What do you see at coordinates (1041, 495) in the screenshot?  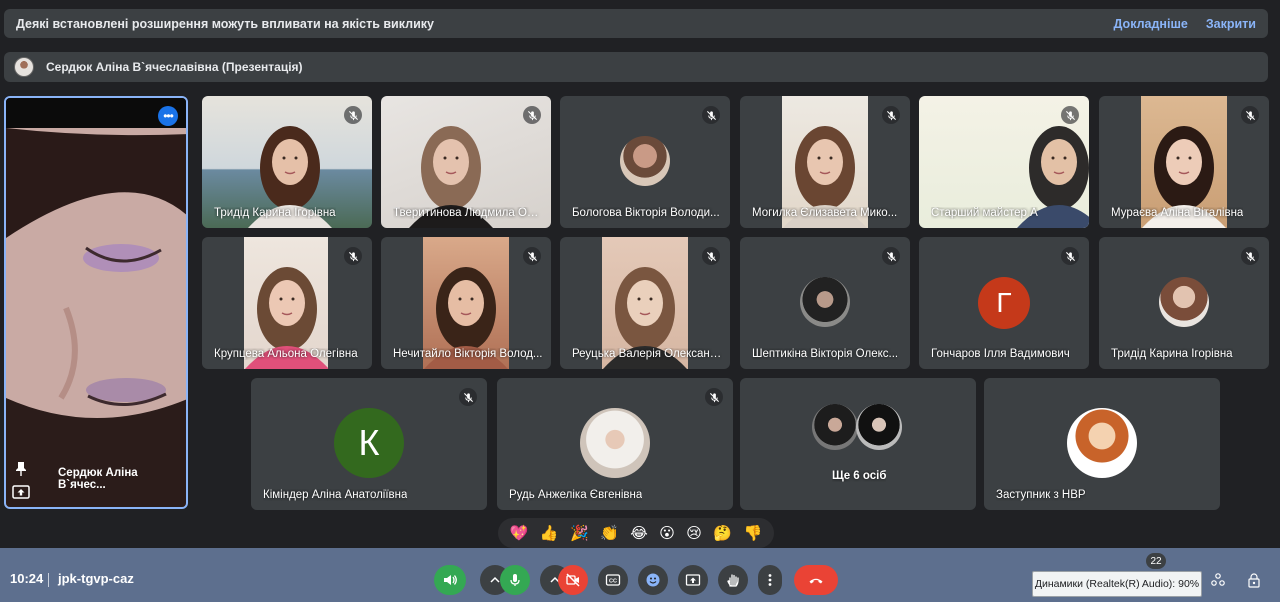 I see `participant-name: Заступник з НВР` at bounding box center [1041, 495].